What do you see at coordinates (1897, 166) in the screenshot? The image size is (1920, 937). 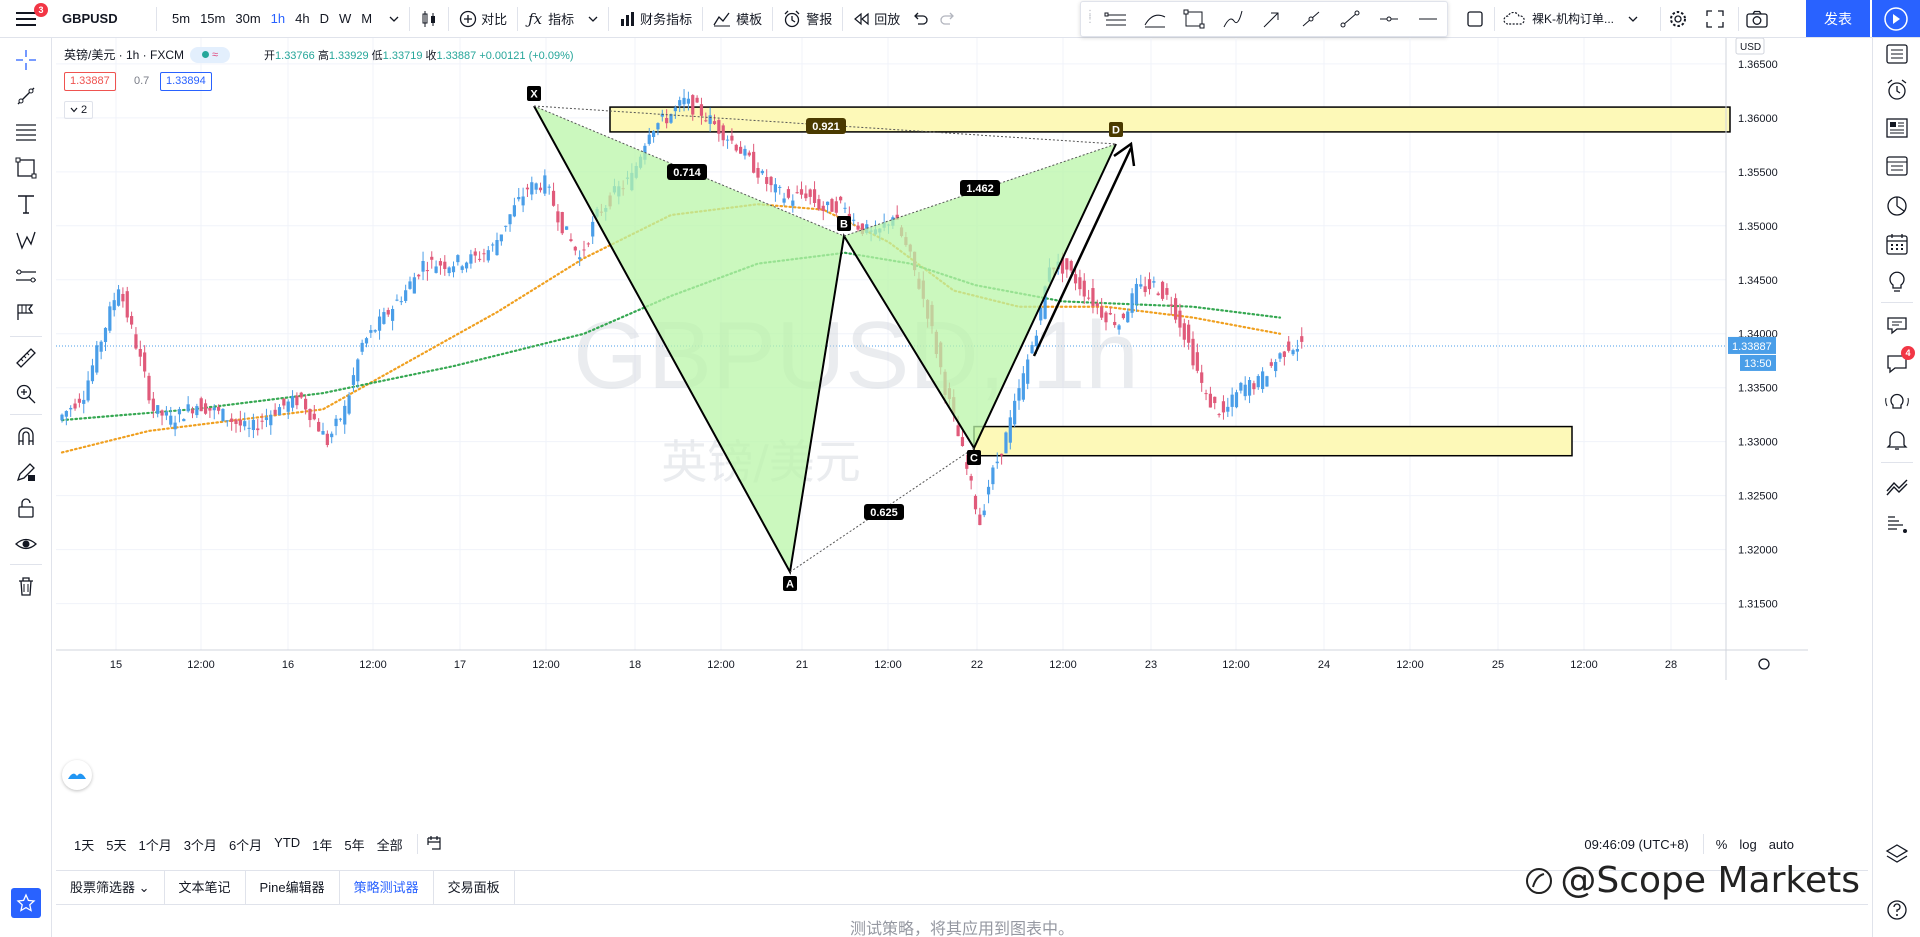 I see `data-window-button` at bounding box center [1897, 166].